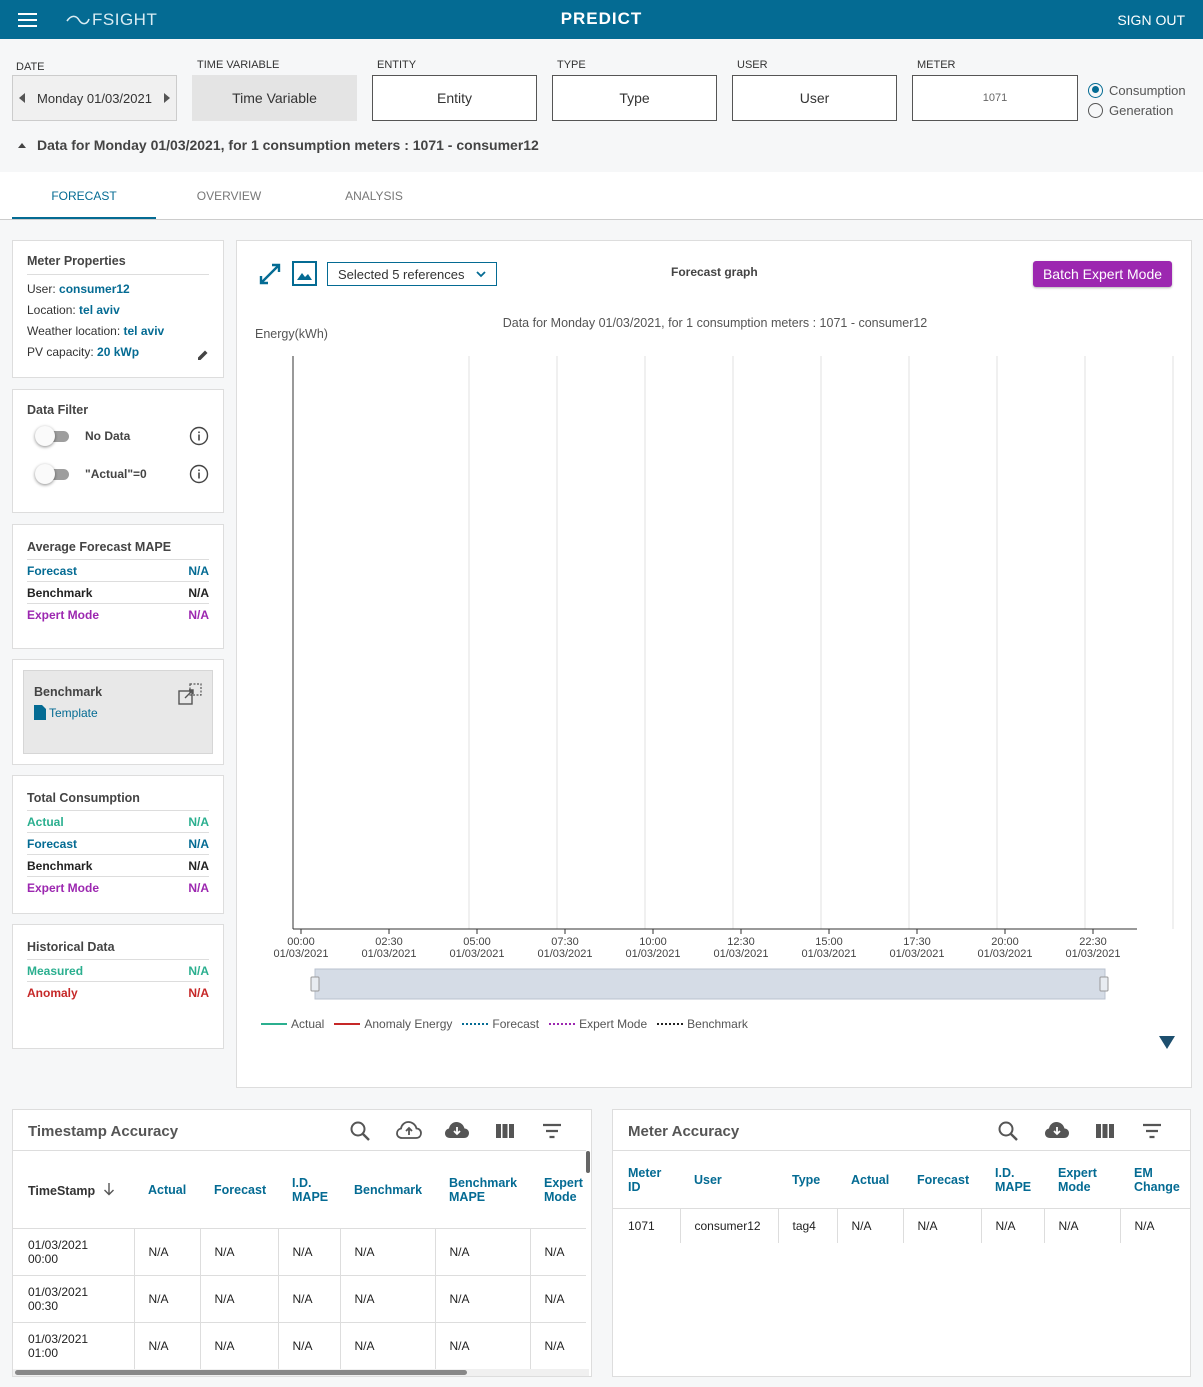 The height and width of the screenshot is (1387, 1203). What do you see at coordinates (73, 713) in the screenshot?
I see `template-label: Template` at bounding box center [73, 713].